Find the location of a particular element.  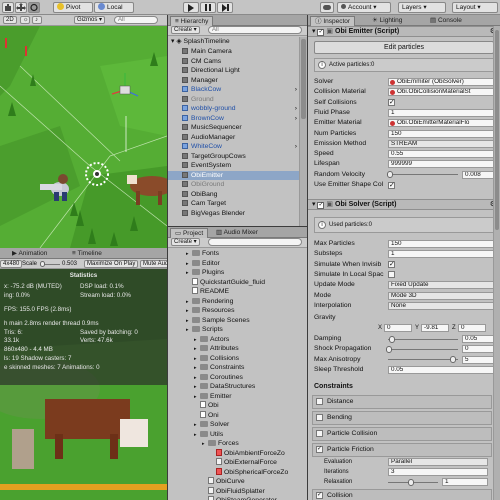

enabled-checkbox: ✓ is located at coordinates (321, 205).